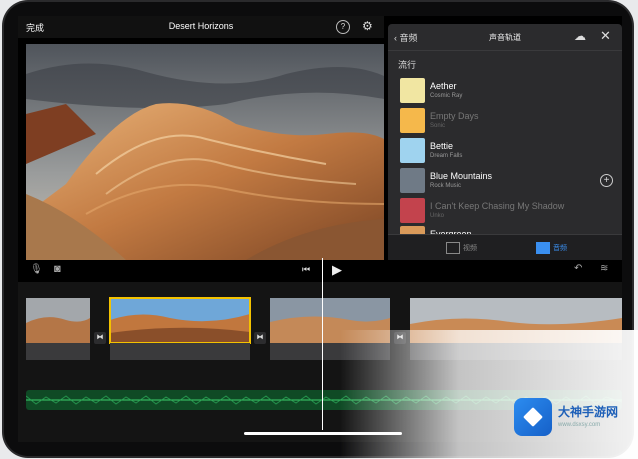 The height and width of the screenshot is (459, 638). I want to click on tab-video: 视频, so click(461, 248).